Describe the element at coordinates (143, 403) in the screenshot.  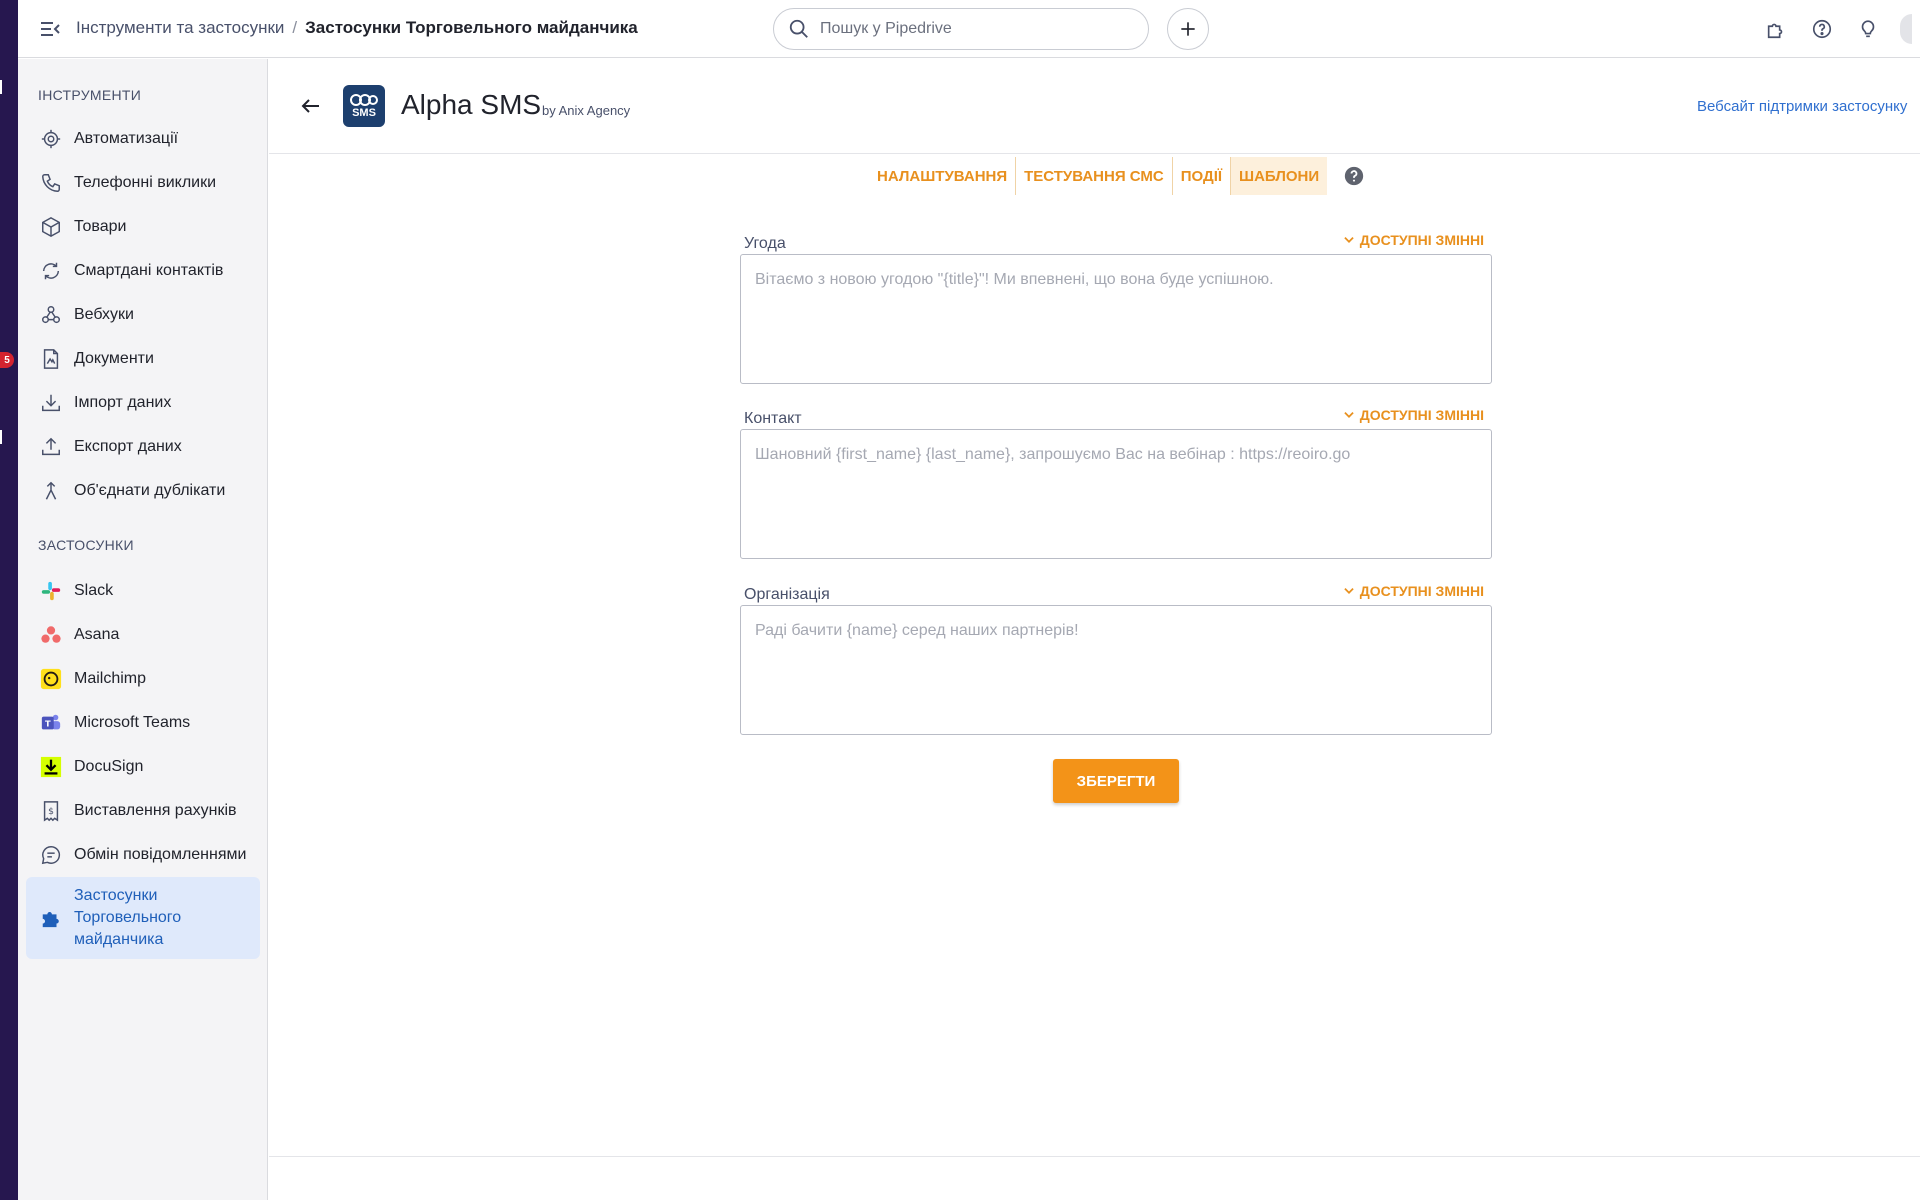
I see `sidebar-item-import: Імпорт даних` at that location.